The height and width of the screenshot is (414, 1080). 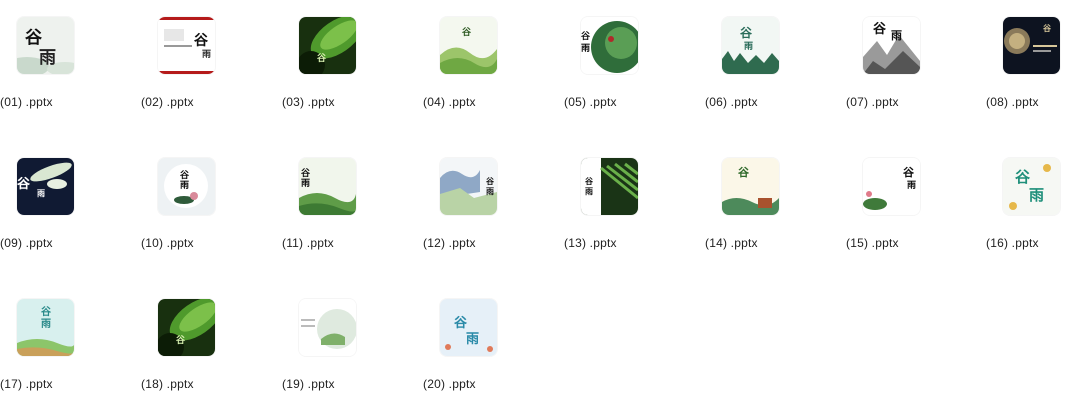 I want to click on file-item: 谷雨 (11) .pptx, so click(x=332, y=201).